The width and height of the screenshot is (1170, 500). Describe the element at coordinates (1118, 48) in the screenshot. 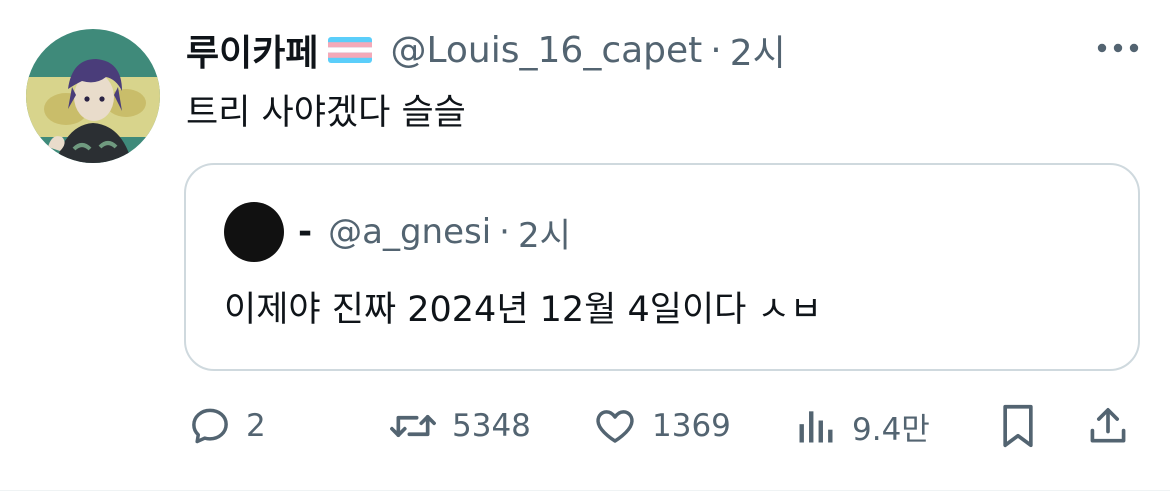

I see `more-icon` at that location.